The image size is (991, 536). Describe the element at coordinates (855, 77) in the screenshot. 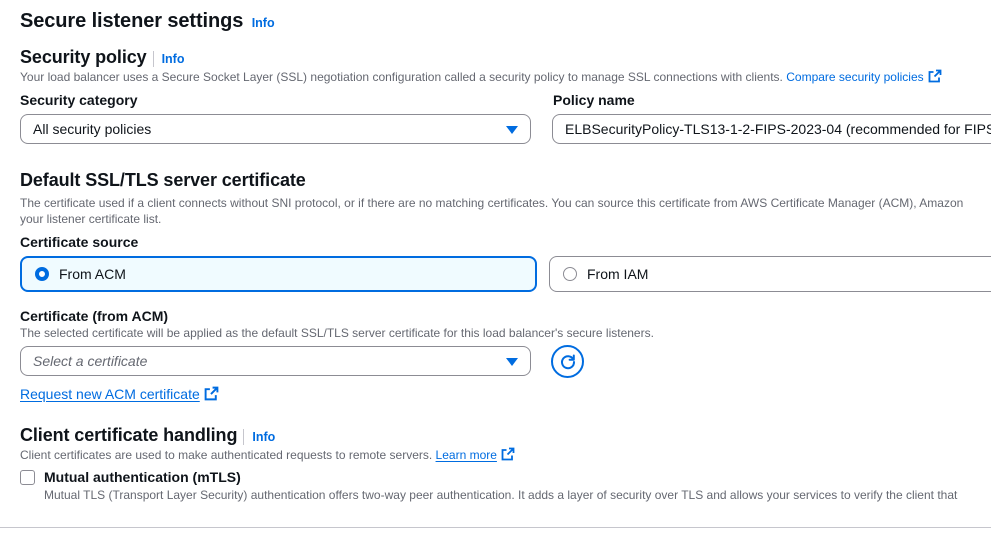

I see `compare-link-label: Compare security policies` at that location.